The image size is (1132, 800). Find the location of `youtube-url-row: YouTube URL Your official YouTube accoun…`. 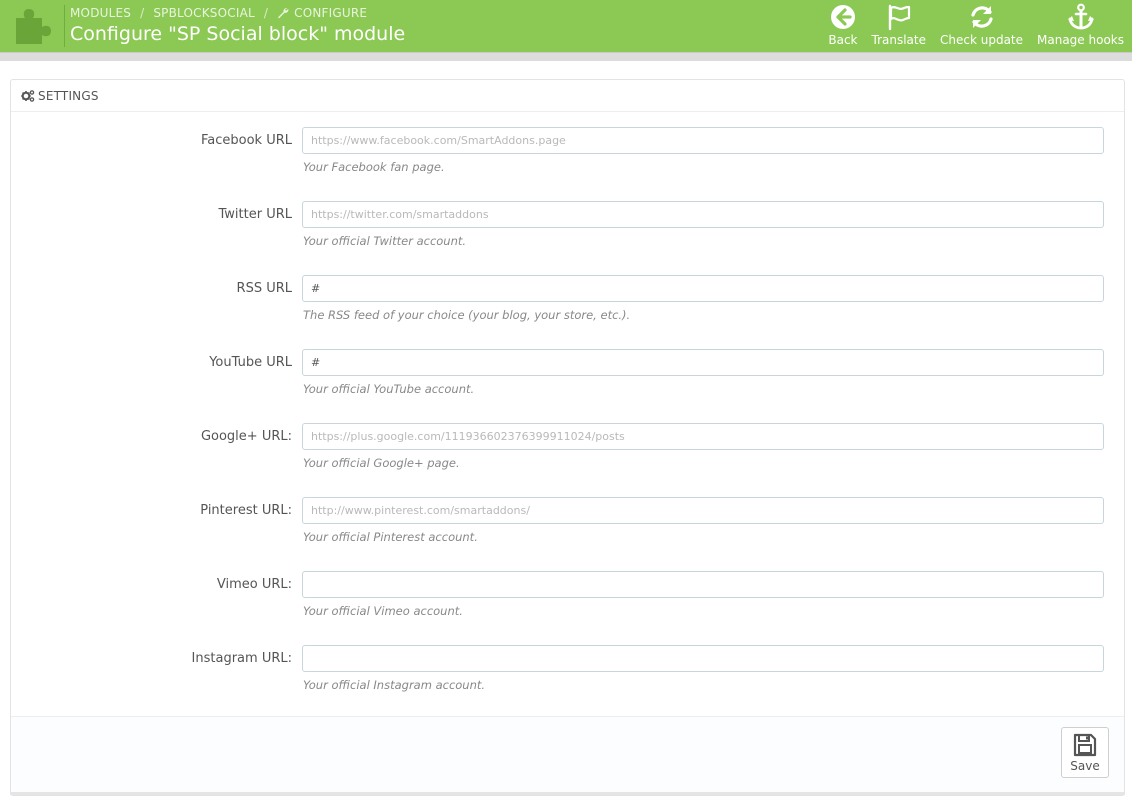

youtube-url-row: YouTube URL Your official YouTube accoun… is located at coordinates (567, 379).